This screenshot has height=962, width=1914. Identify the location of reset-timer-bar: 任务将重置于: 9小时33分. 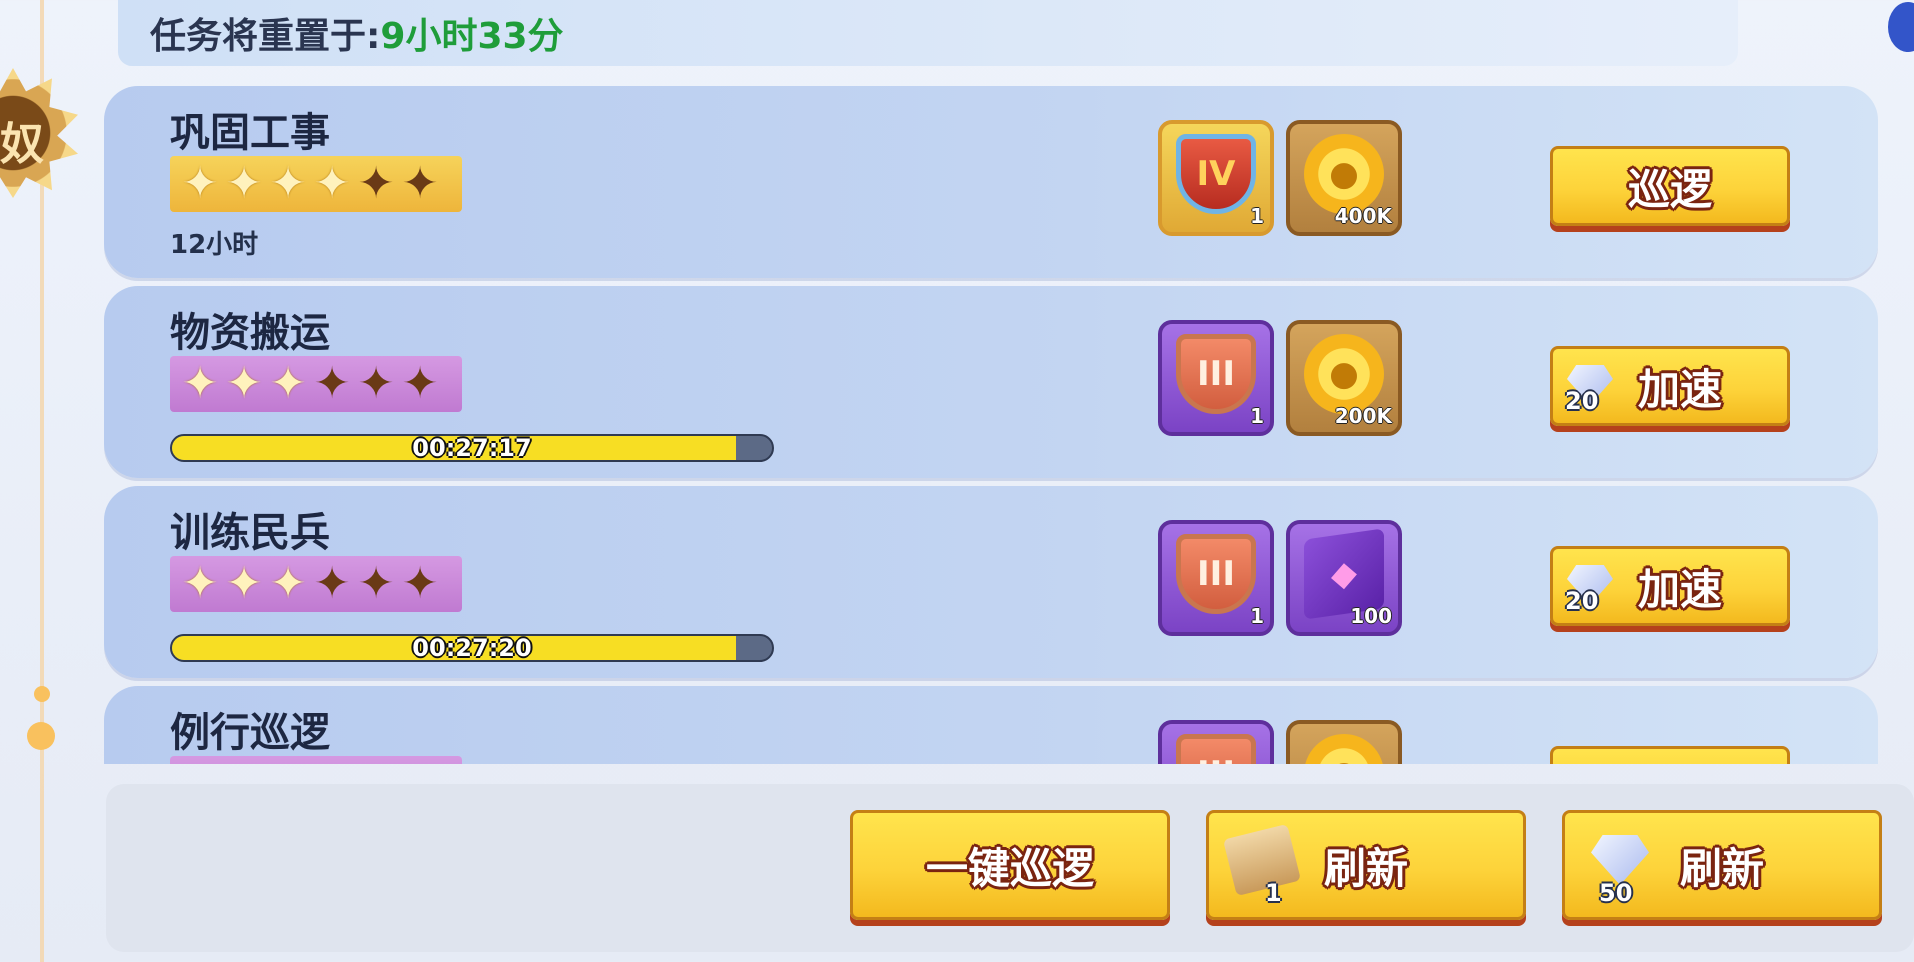
(928, 33).